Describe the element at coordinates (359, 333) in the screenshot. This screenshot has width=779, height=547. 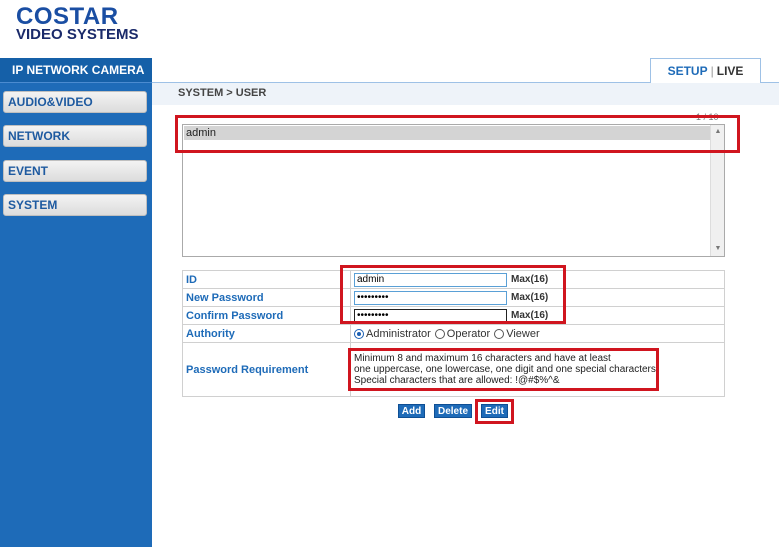
I see `radio-administrator` at that location.